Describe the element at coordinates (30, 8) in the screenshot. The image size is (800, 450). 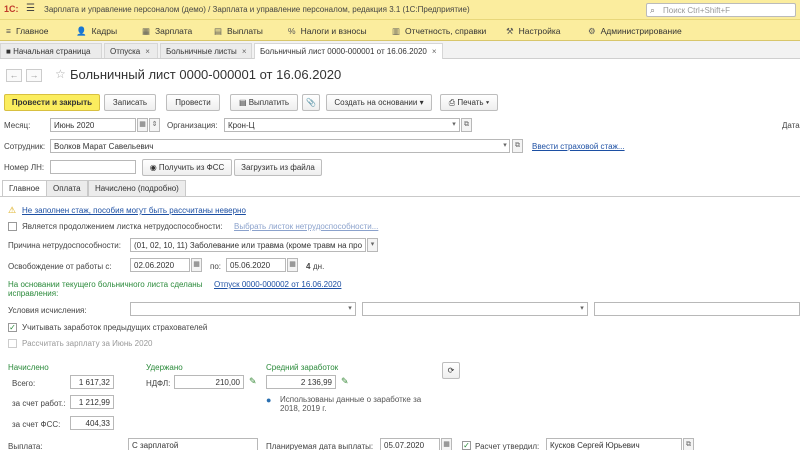
I see `hamburger-icon: ☰` at that location.